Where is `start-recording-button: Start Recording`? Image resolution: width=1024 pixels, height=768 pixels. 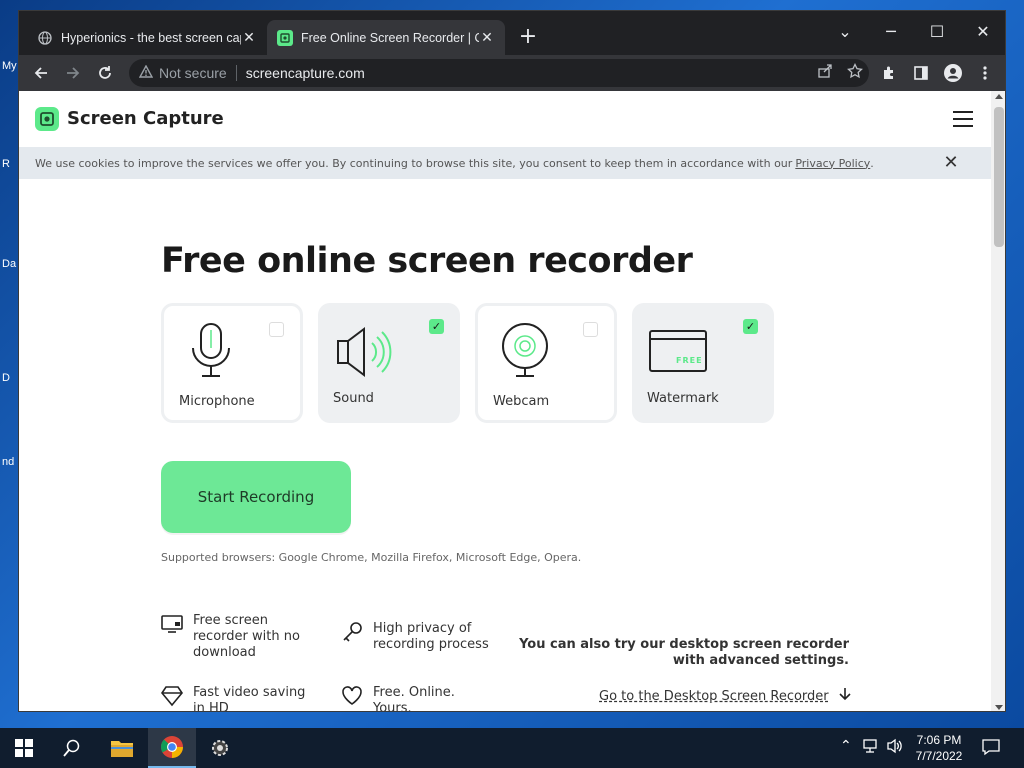 start-recording-button: Start Recording is located at coordinates (256, 497).